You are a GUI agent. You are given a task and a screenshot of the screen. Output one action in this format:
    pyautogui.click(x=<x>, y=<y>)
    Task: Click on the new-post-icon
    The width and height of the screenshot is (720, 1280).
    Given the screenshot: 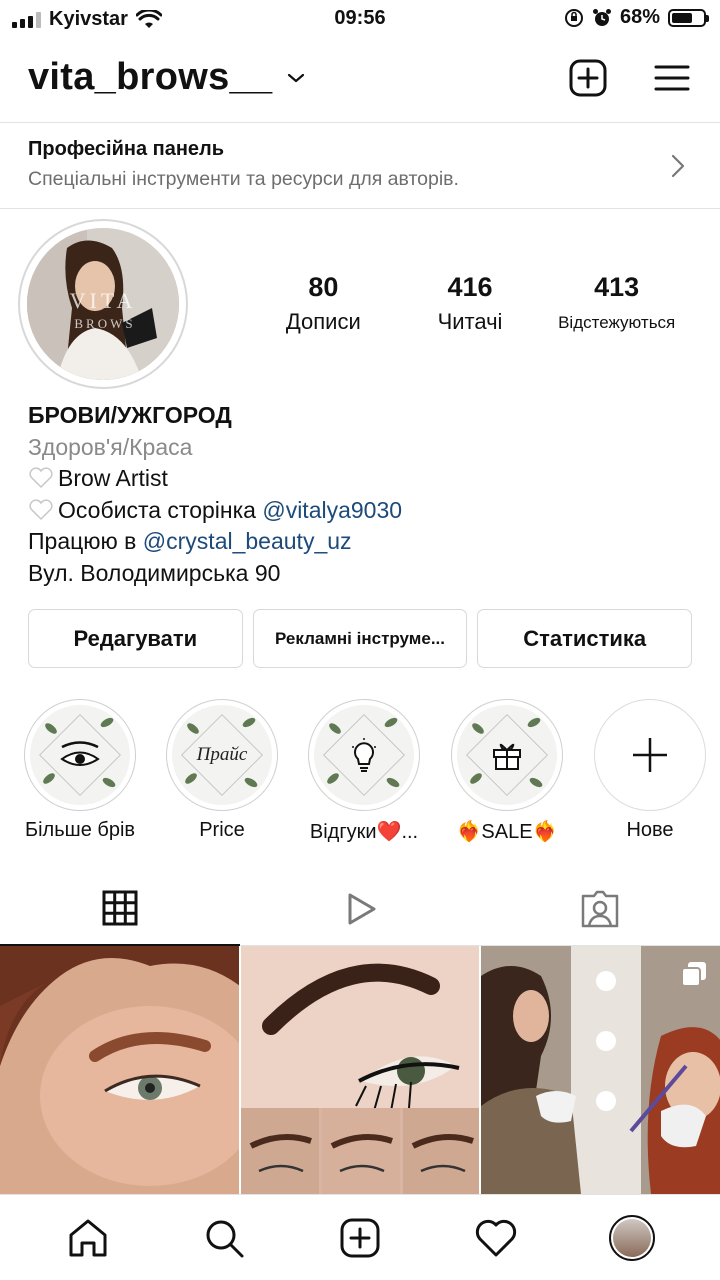 What is the action you would take?
    pyautogui.click(x=588, y=78)
    